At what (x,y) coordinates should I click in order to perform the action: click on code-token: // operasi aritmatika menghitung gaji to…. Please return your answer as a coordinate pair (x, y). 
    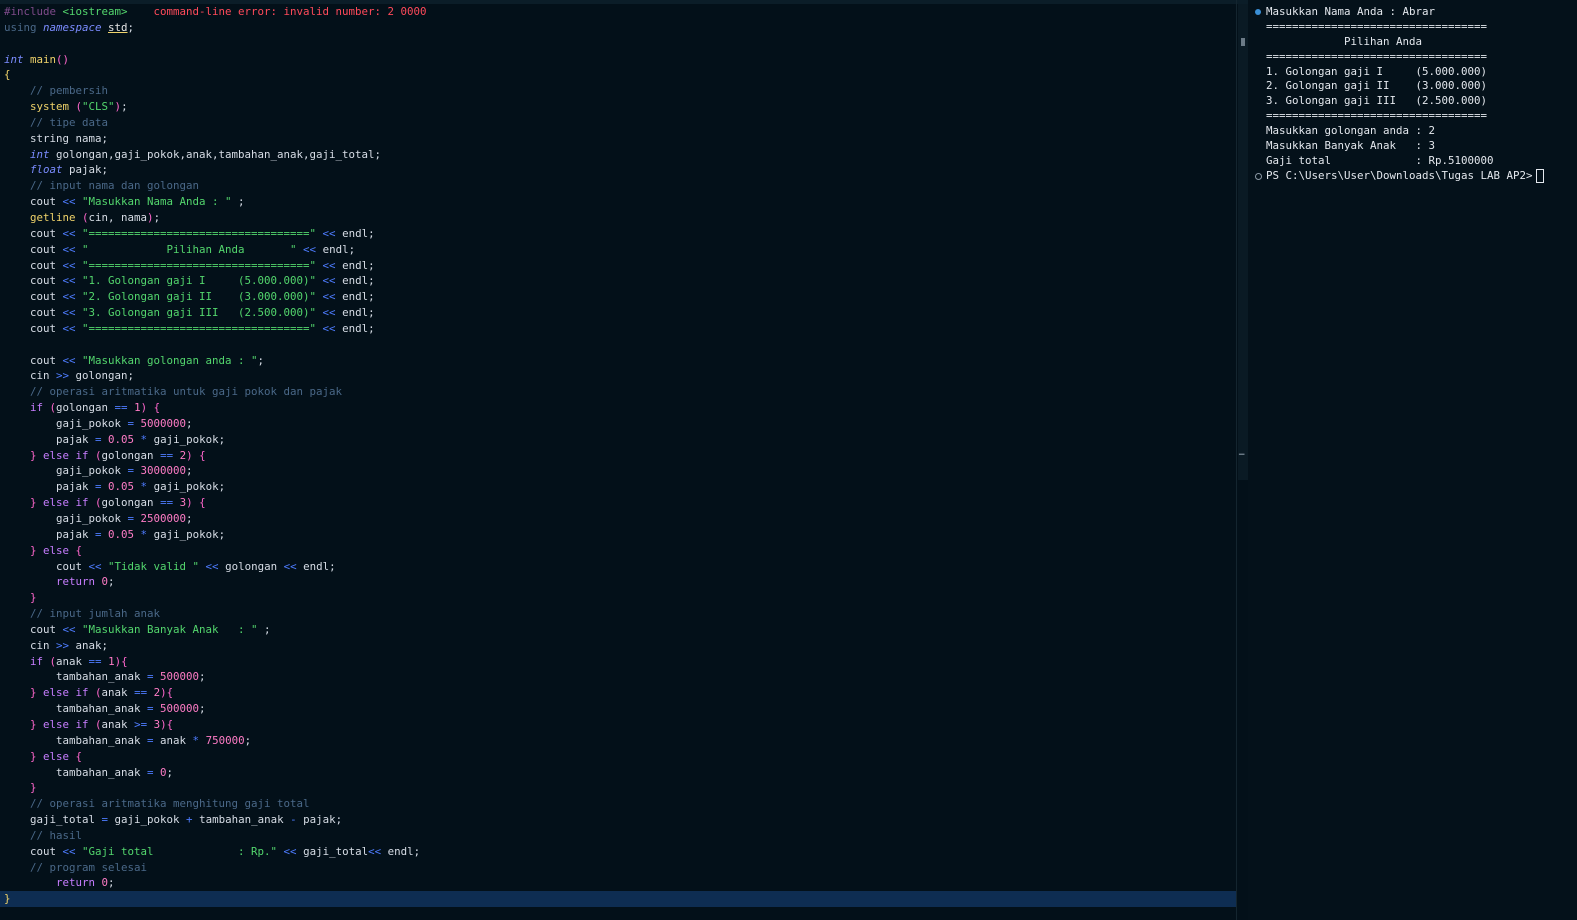
    Looking at the image, I should click on (157, 804).